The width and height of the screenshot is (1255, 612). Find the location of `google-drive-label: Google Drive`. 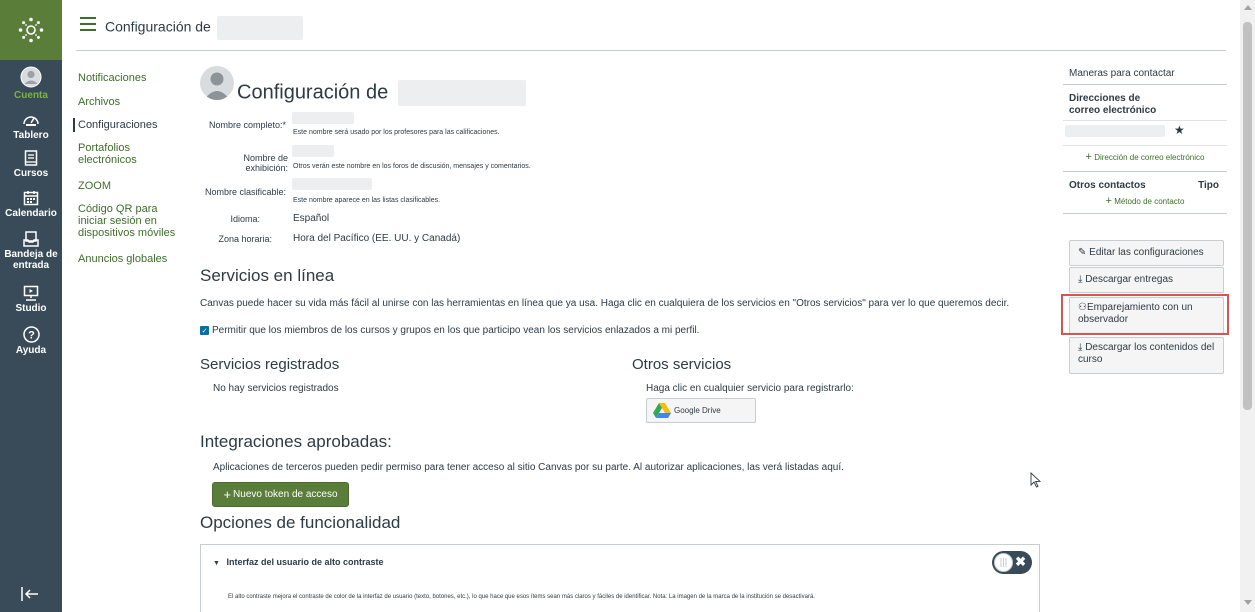

google-drive-label: Google Drive is located at coordinates (697, 410).